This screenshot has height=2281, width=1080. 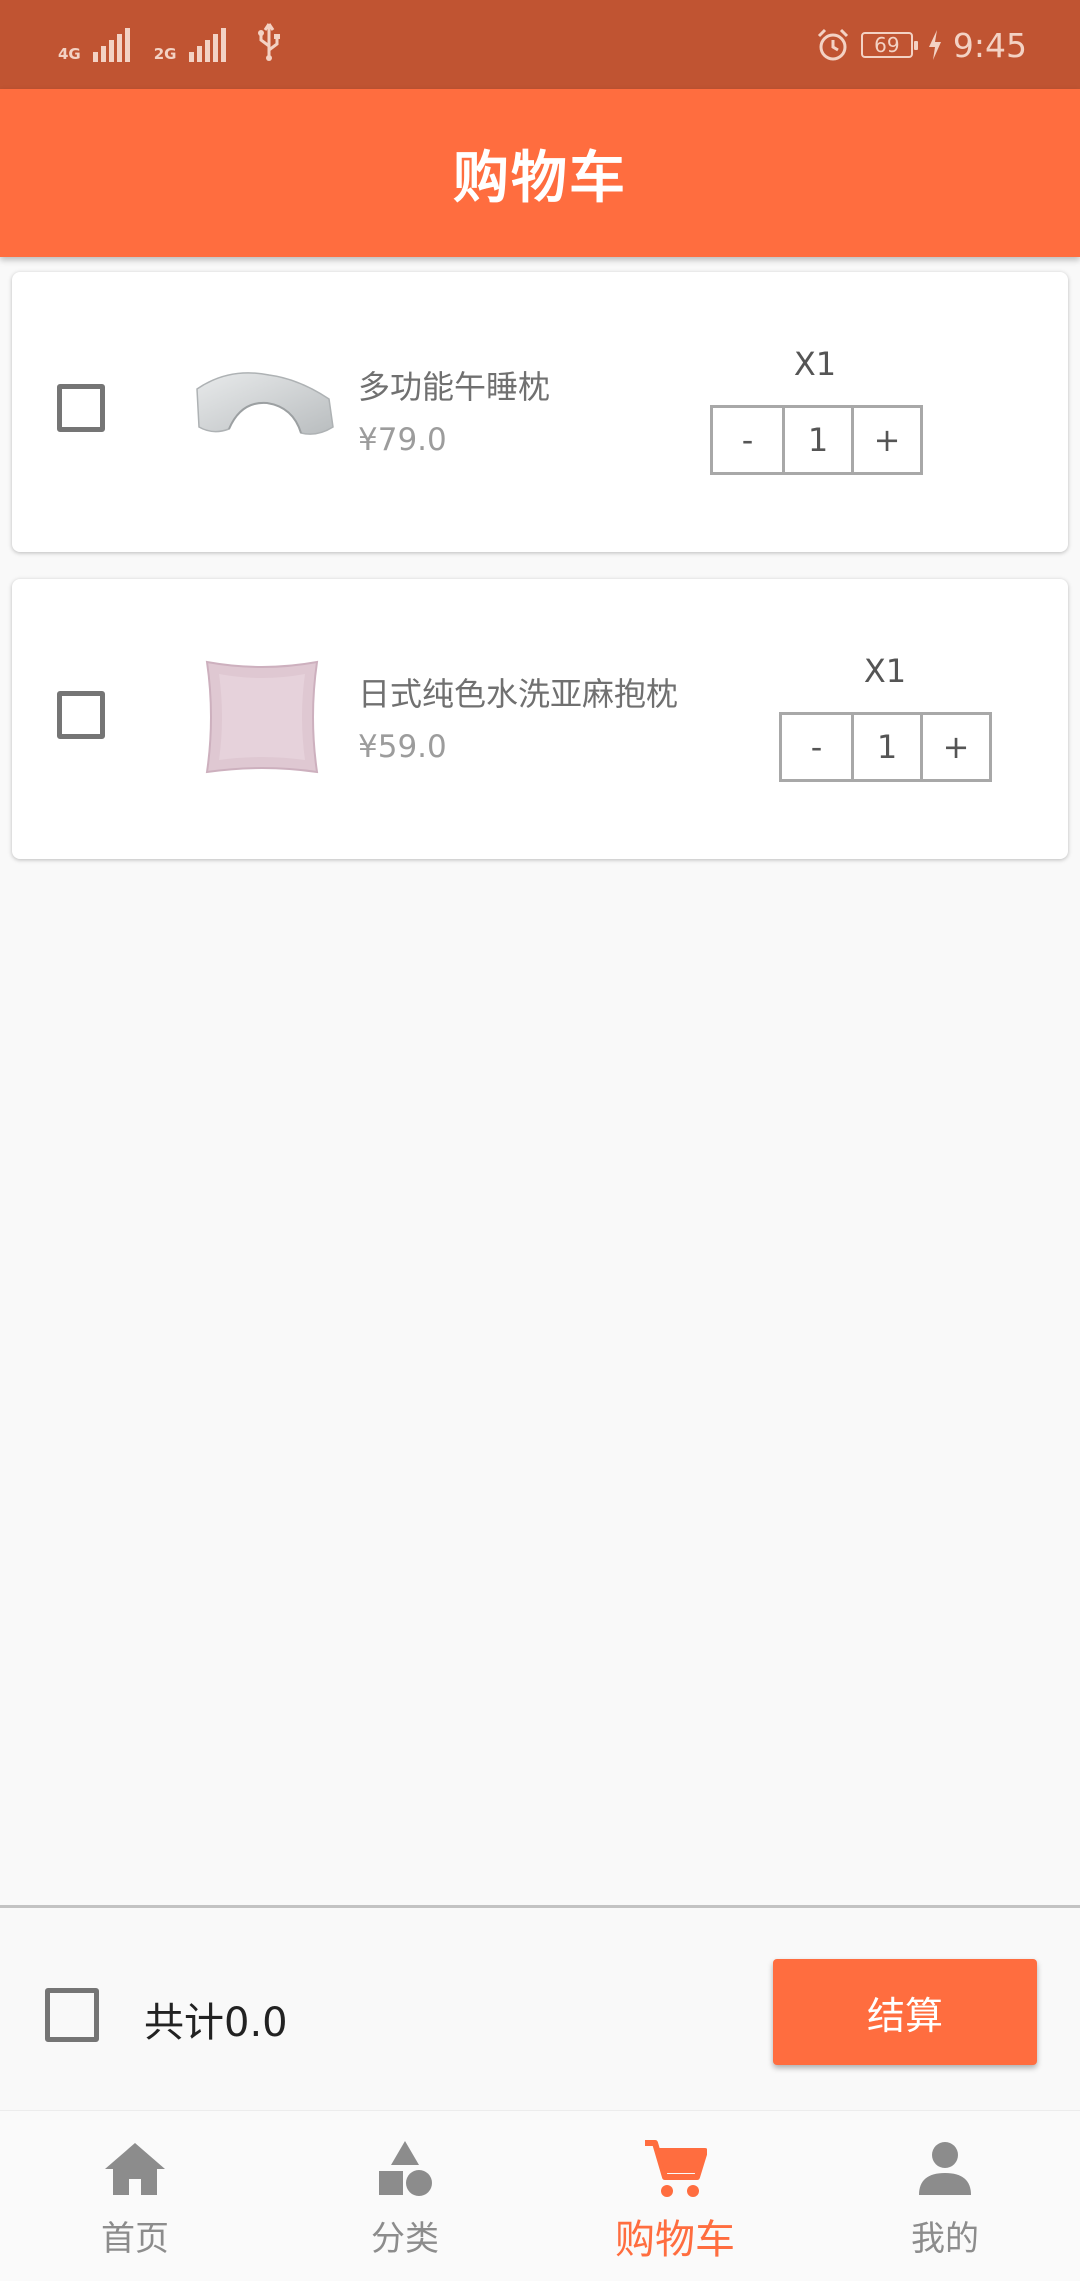 I want to click on product-name: 日式纯色水洗亚麻抱枕, so click(x=518, y=694).